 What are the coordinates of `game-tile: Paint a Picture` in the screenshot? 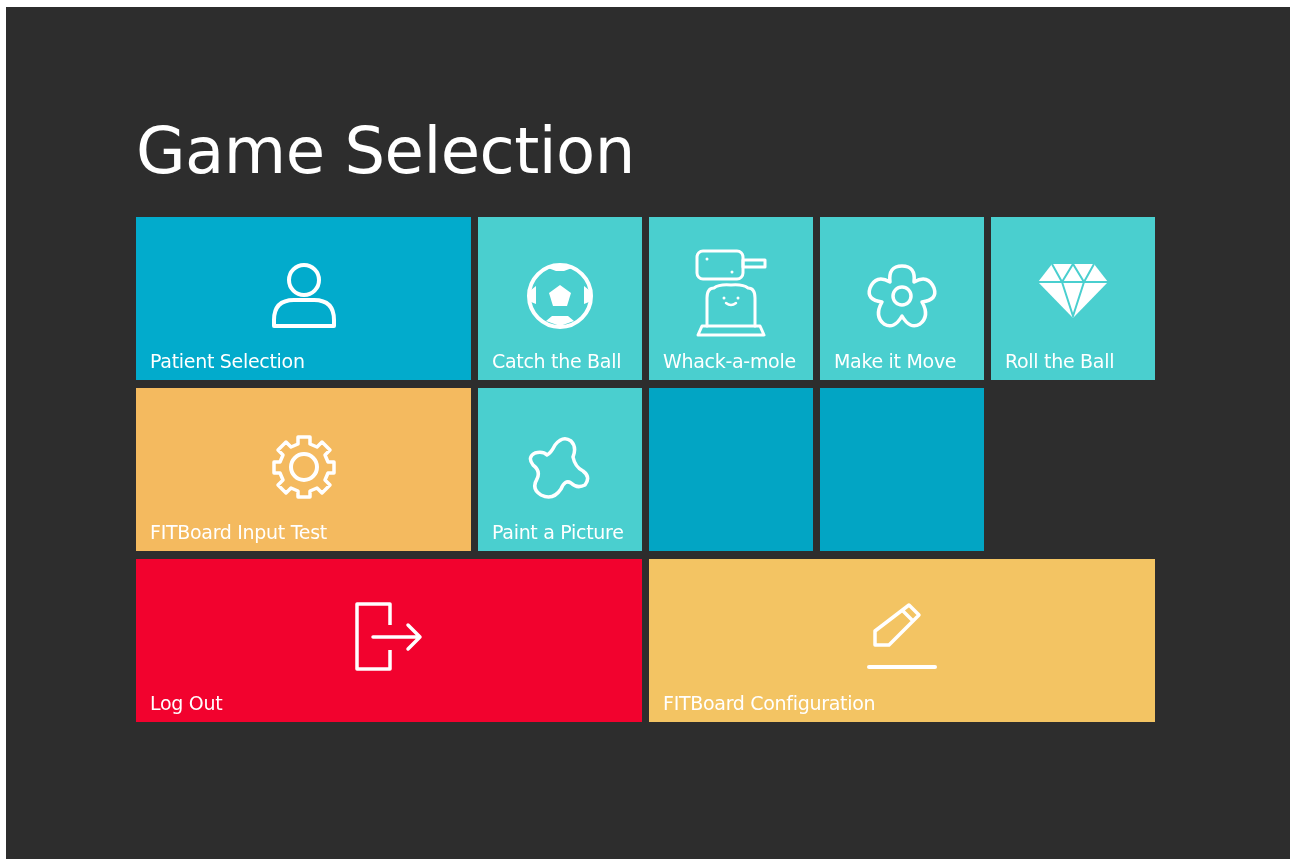 It's located at (560, 469).